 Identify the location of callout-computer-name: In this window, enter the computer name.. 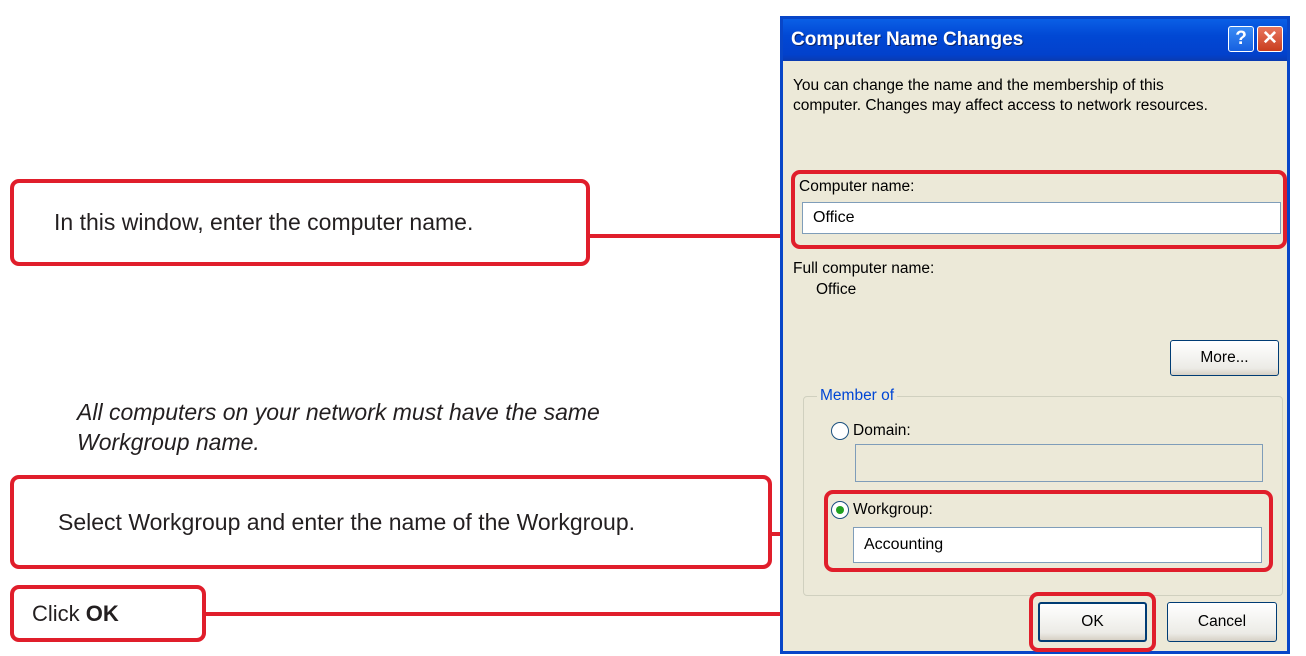
(300, 222).